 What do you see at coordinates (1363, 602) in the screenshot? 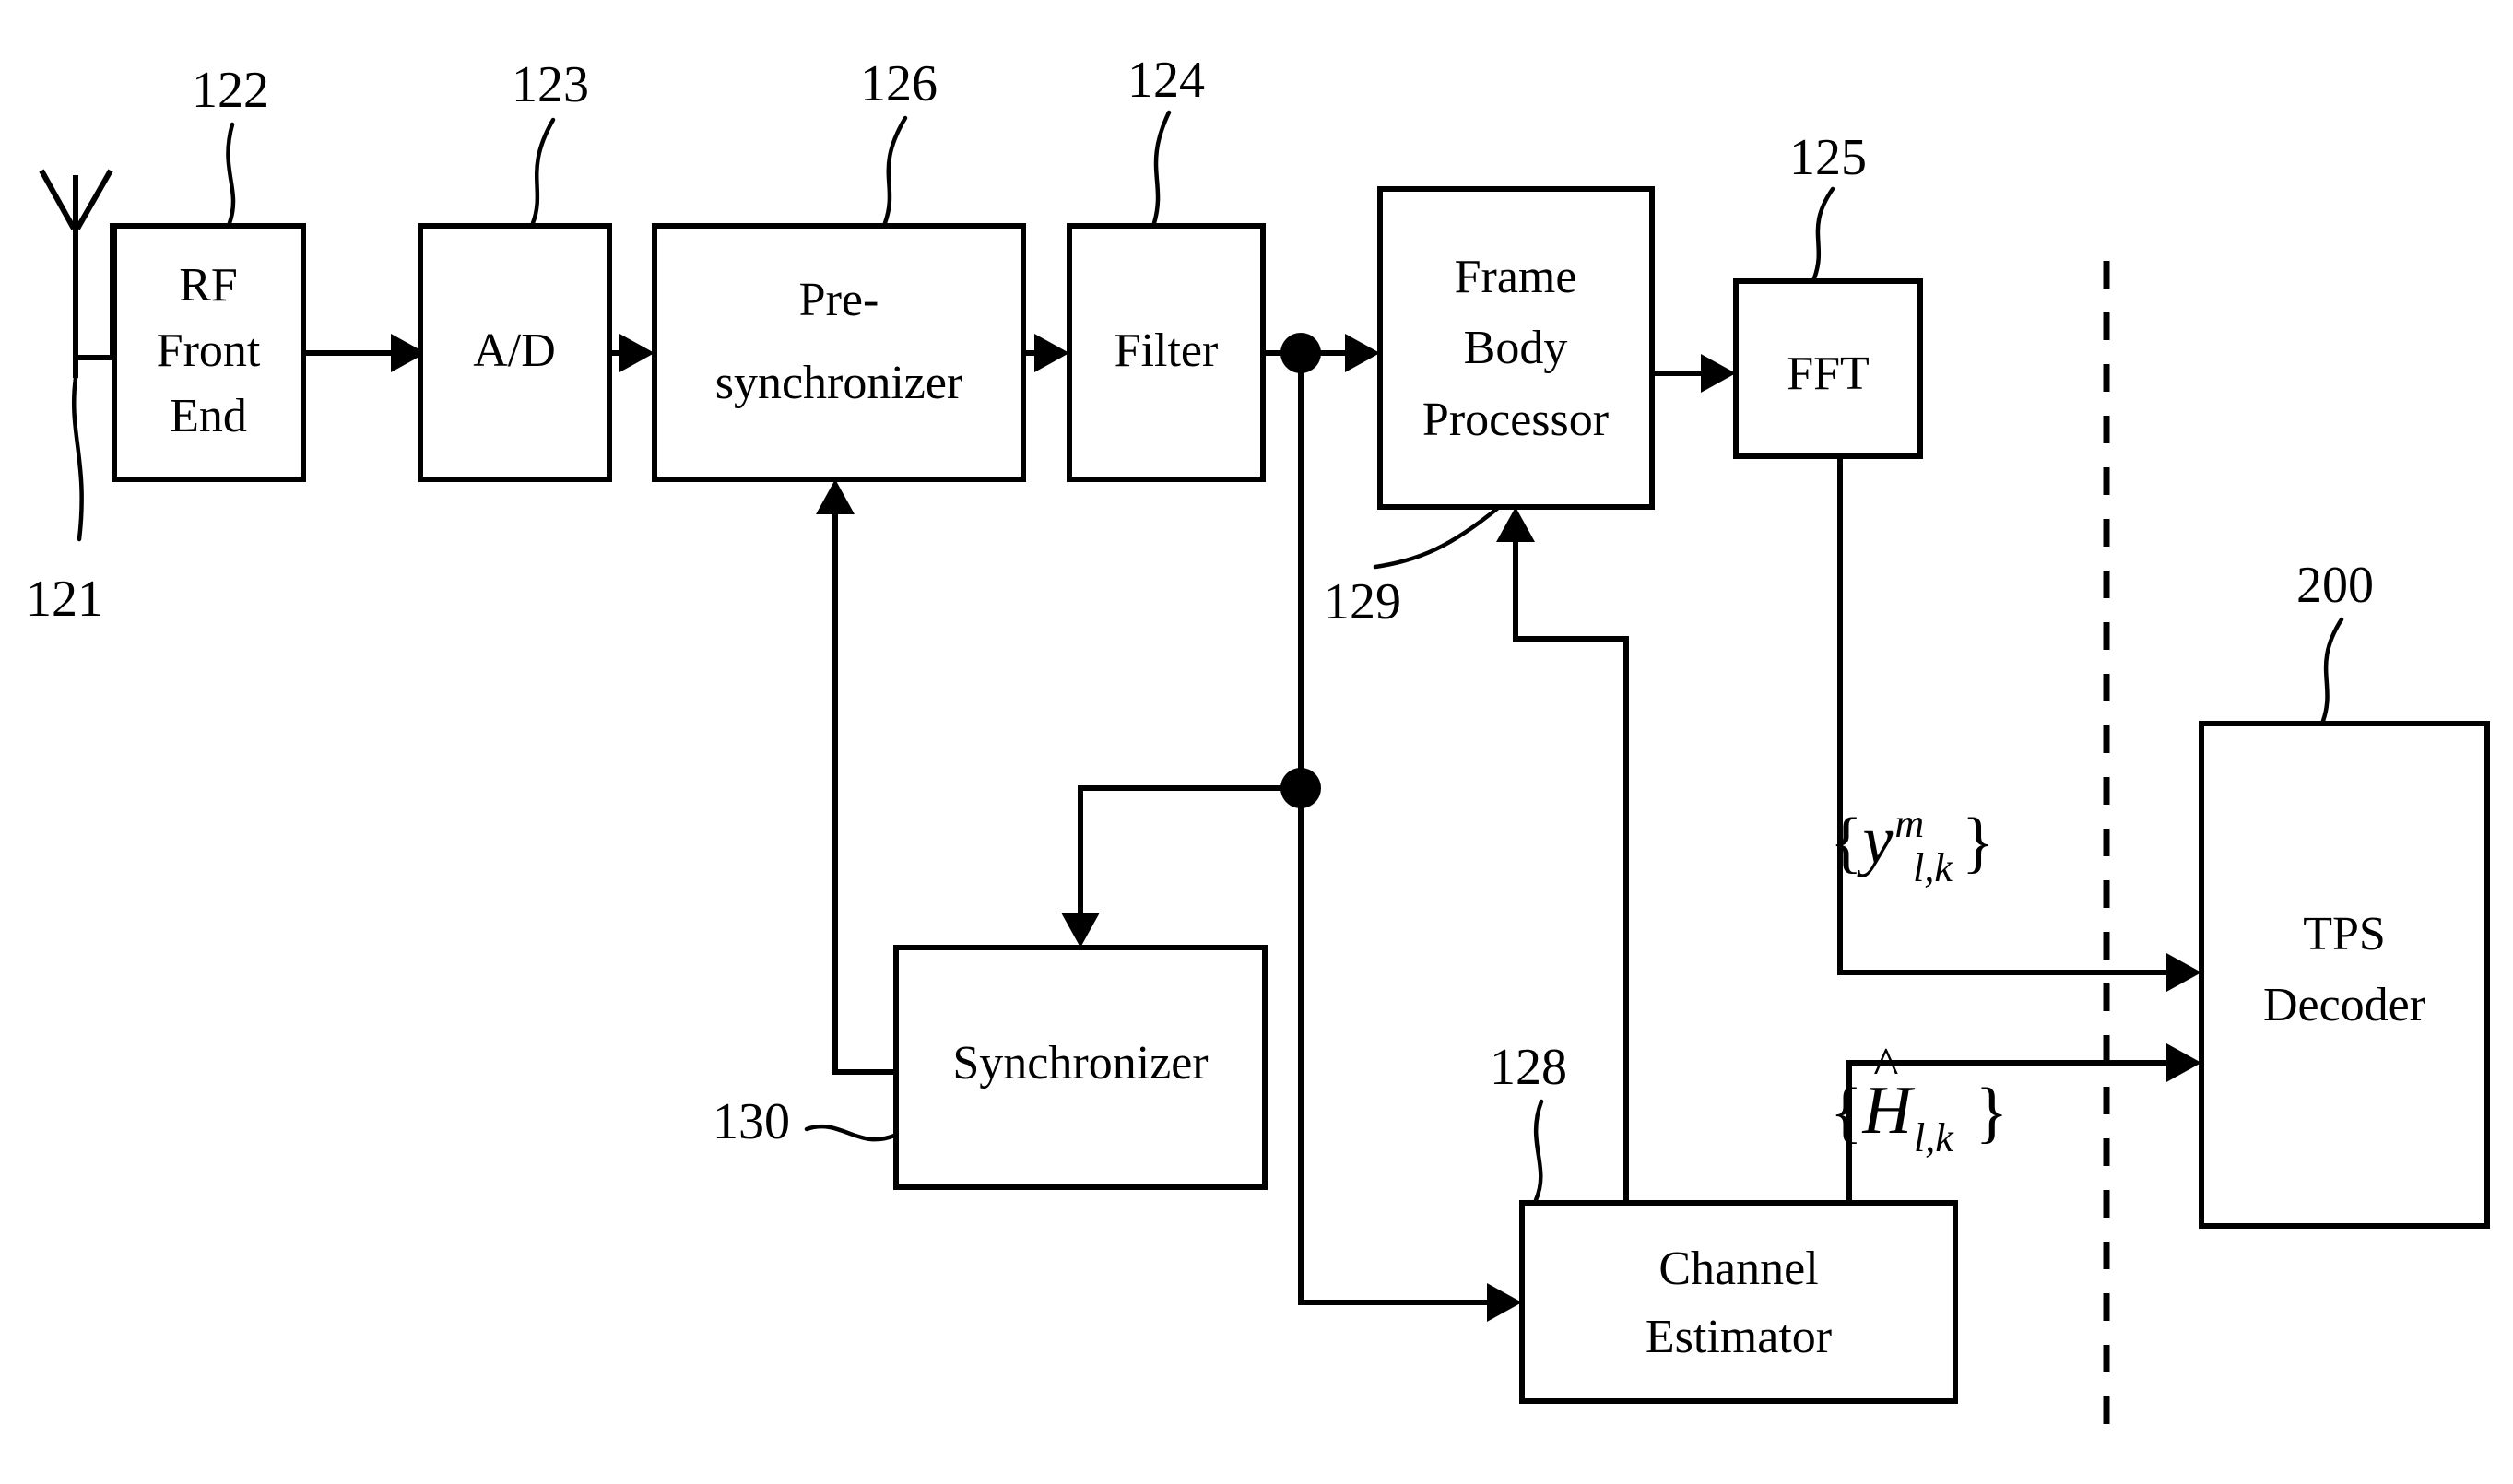
I see `reference-numeral-129: 129` at bounding box center [1363, 602].